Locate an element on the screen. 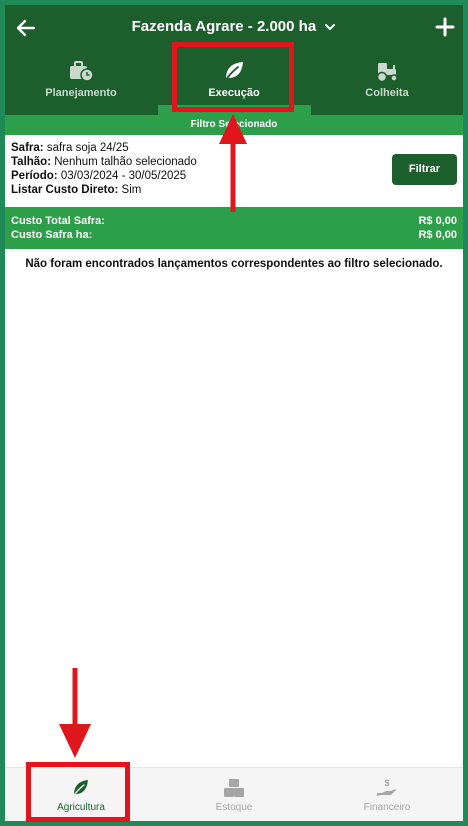 This screenshot has height=826, width=468. tab-planejamento: Planejamento is located at coordinates (81, 83).